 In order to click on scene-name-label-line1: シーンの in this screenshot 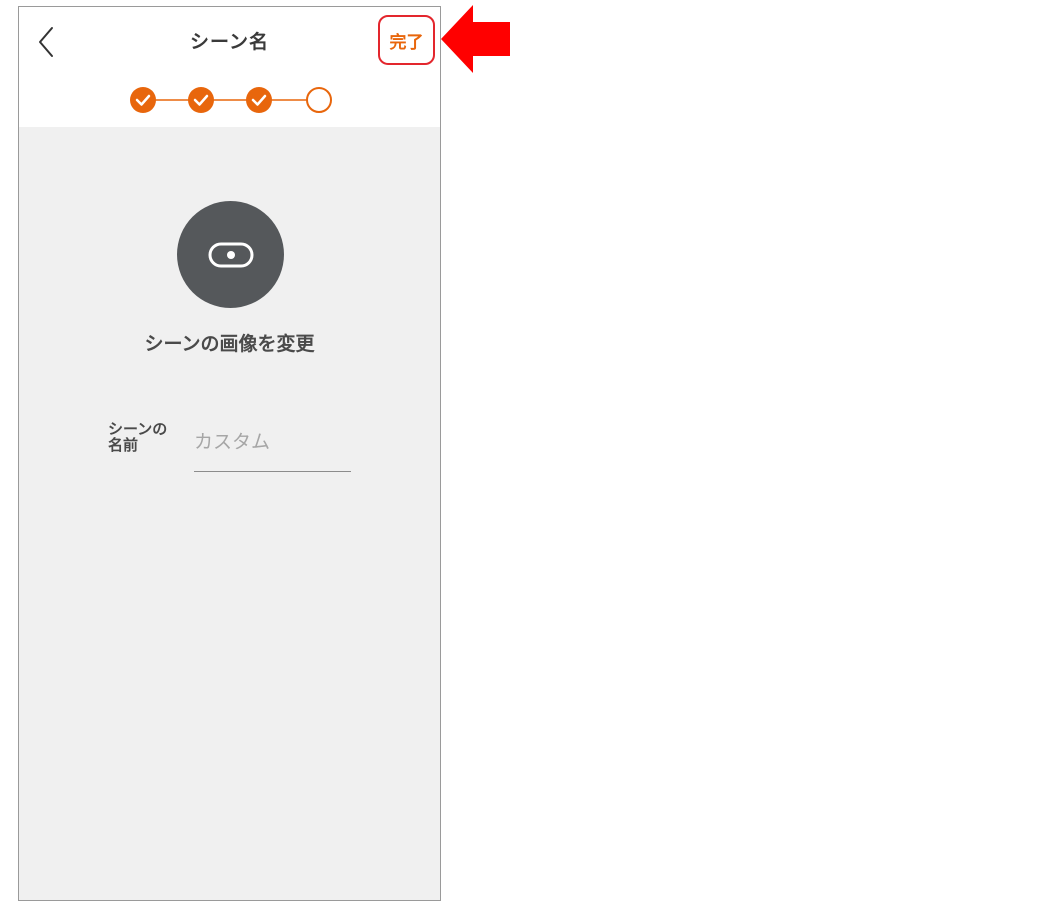, I will do `click(138, 429)`.